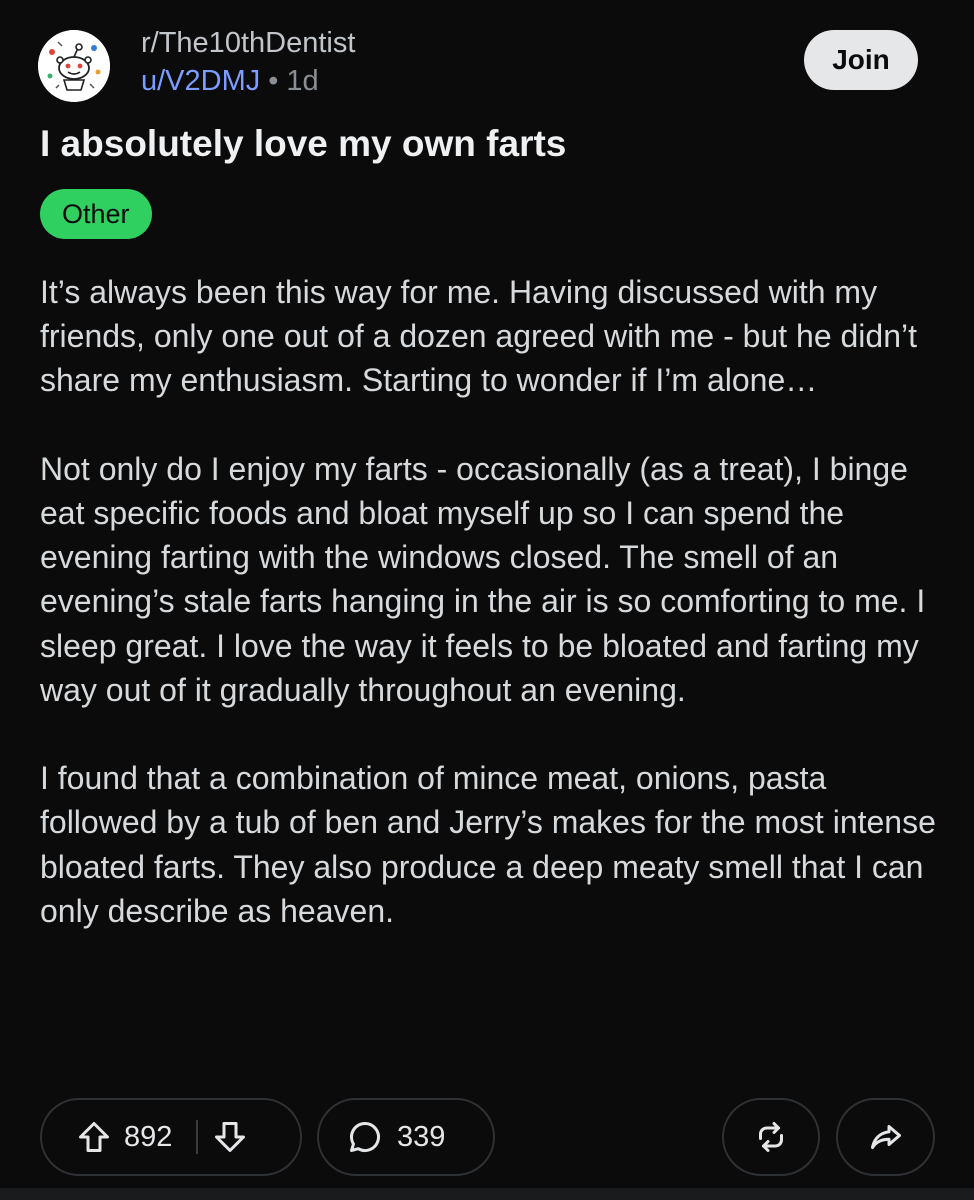 The width and height of the screenshot is (974, 1200). I want to click on post-meta: r/The10thDentist u/V2DMJ • 1d, so click(248, 62).